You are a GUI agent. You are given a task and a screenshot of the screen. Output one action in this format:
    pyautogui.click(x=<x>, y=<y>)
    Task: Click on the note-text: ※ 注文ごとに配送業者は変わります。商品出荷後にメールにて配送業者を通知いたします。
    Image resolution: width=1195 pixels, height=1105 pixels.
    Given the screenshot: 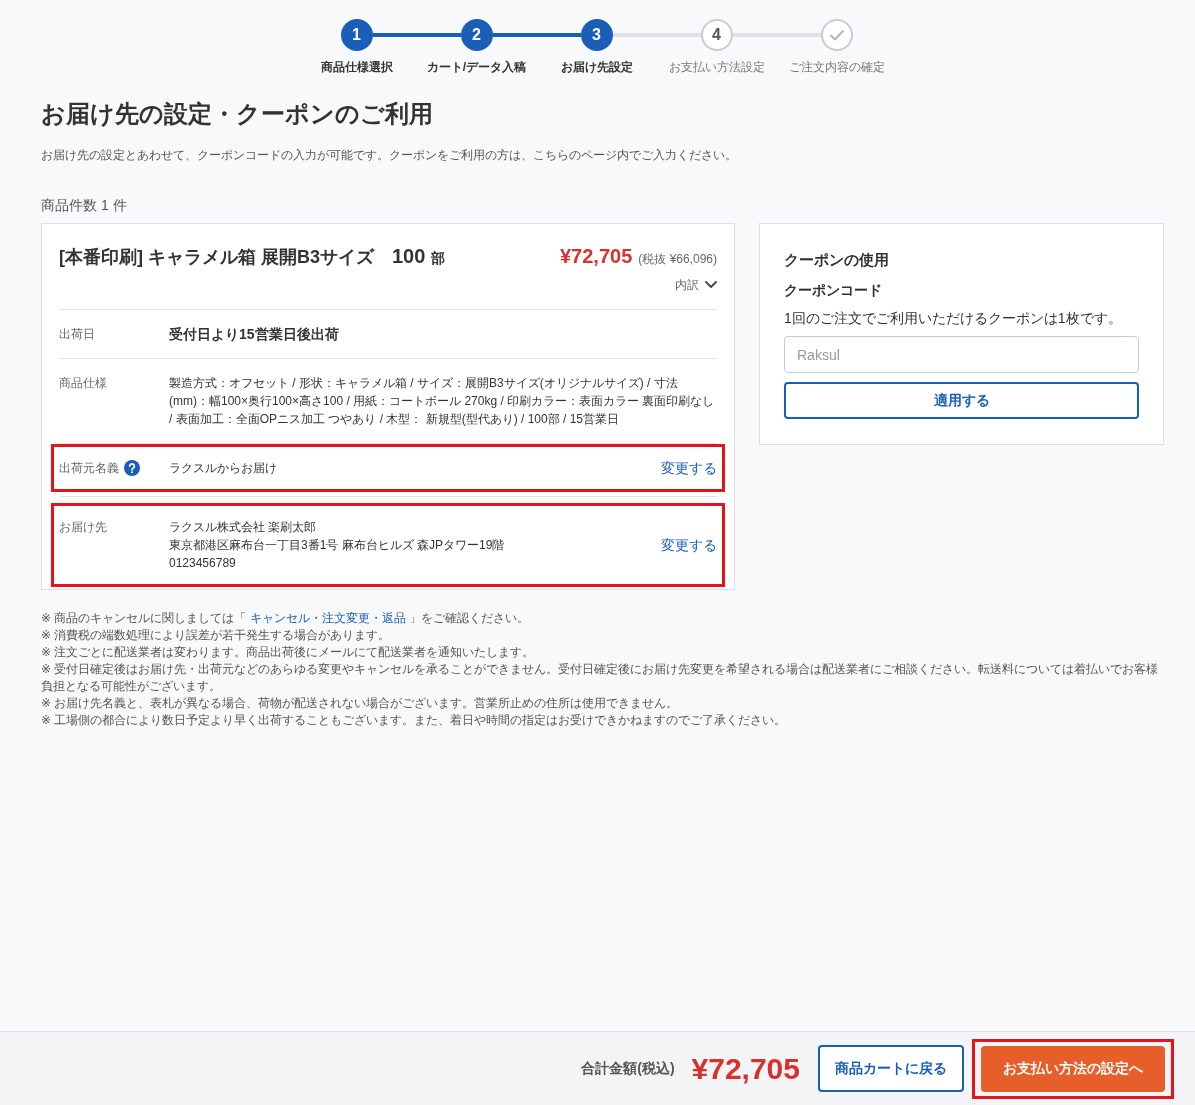 What is the action you would take?
    pyautogui.click(x=288, y=652)
    